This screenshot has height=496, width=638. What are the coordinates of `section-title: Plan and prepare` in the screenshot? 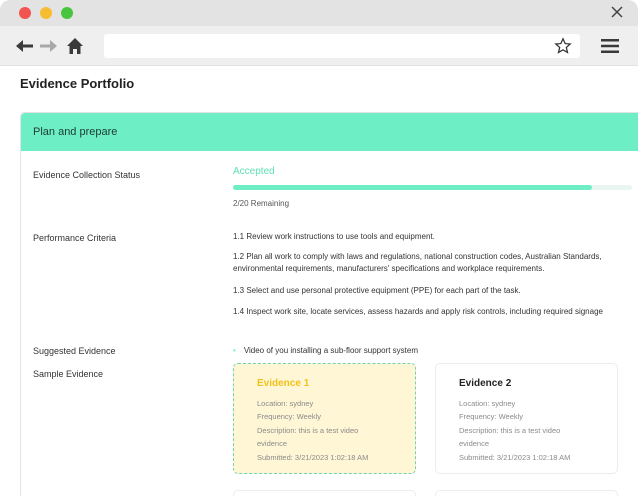 It's located at (75, 132).